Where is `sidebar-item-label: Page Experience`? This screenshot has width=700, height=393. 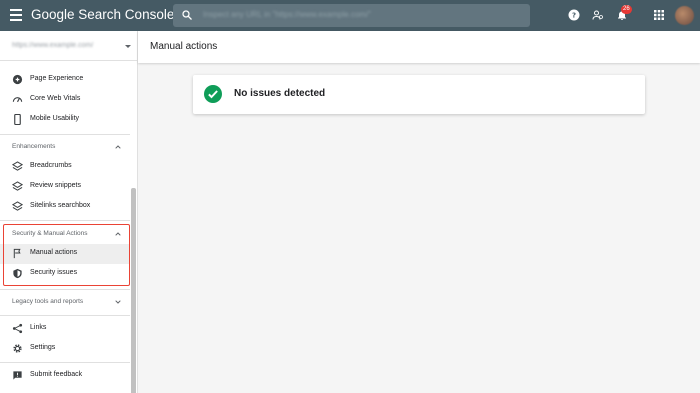
sidebar-item-label: Page Experience is located at coordinates (57, 78).